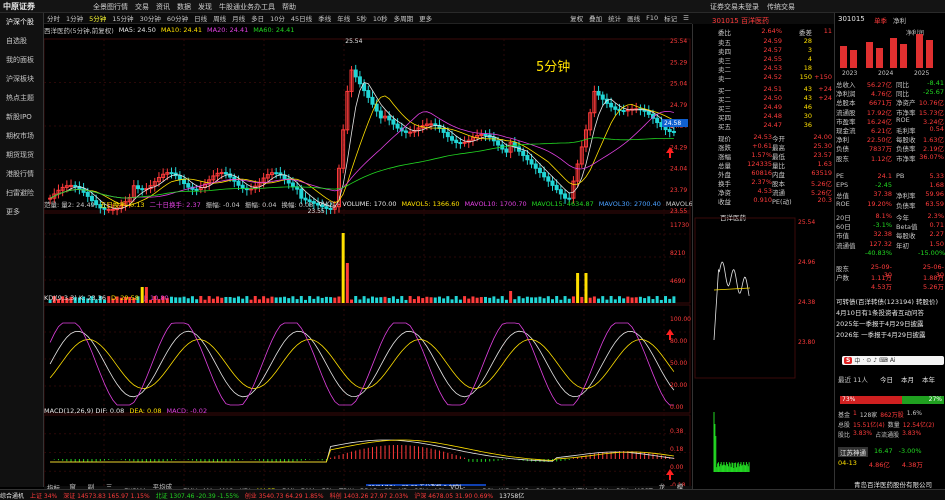  Describe the element at coordinates (324, 18) in the screenshot. I see `period-tab: 季线` at that location.